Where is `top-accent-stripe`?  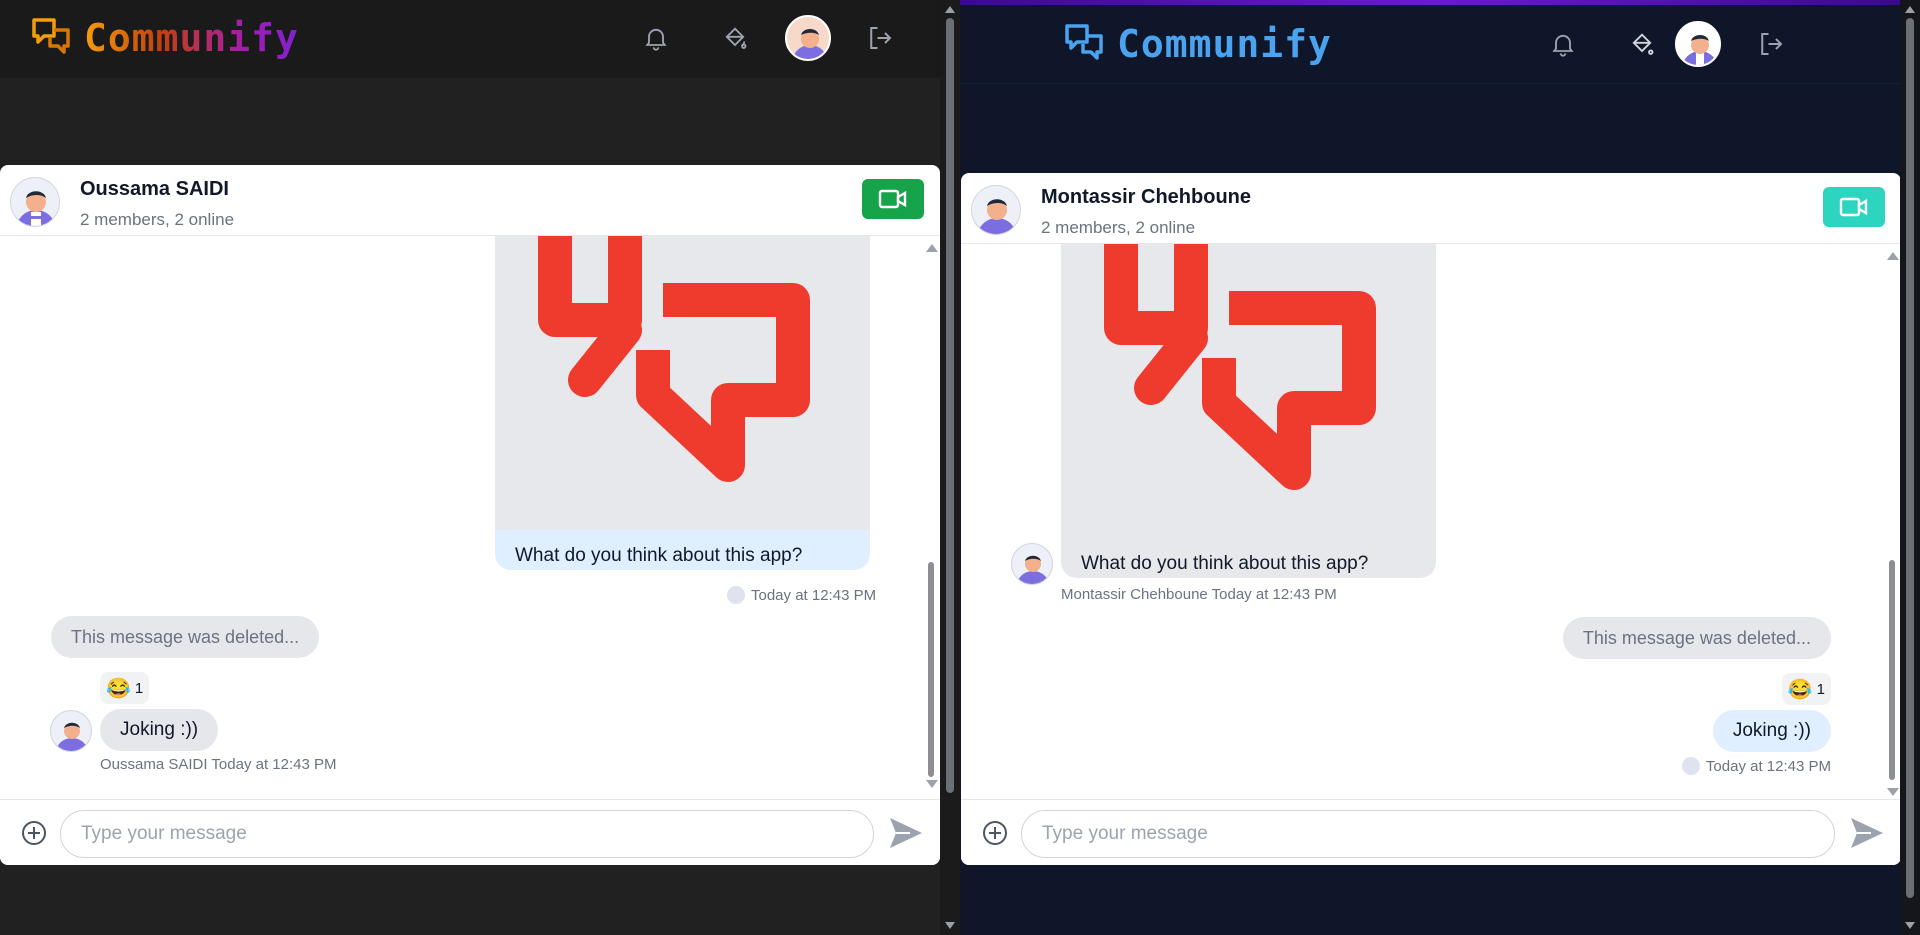 top-accent-stripe is located at coordinates (1430, 2).